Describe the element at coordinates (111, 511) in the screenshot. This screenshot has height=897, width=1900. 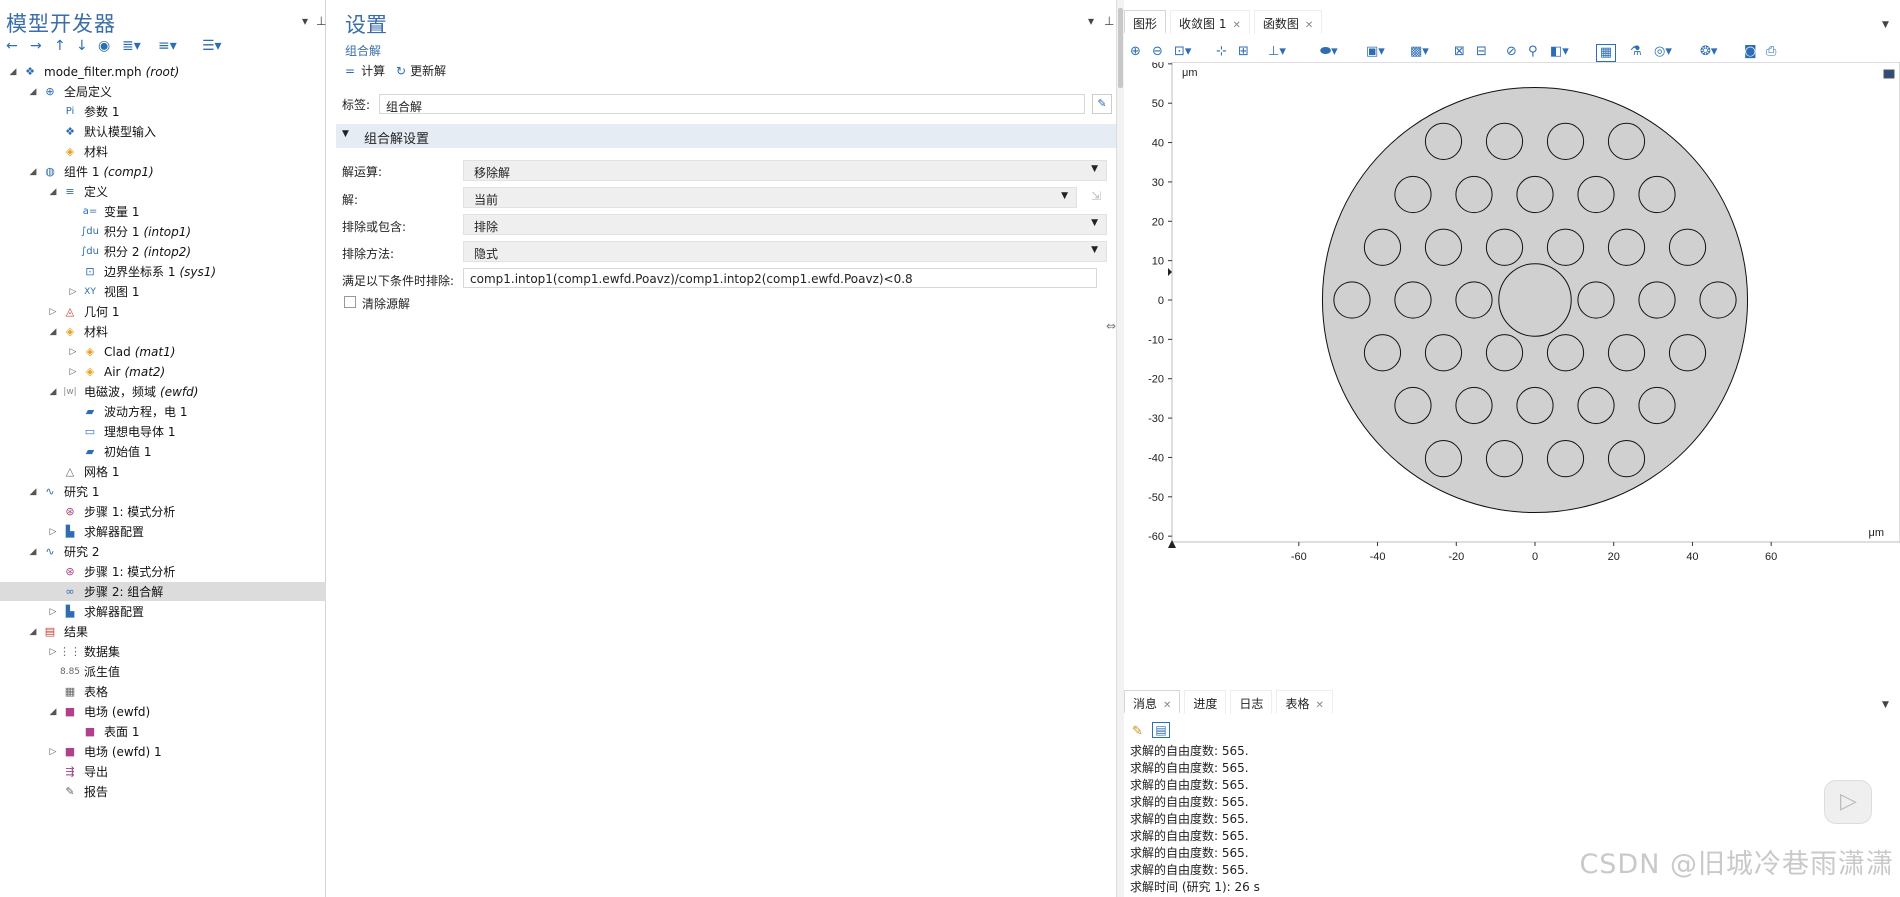
I see `tree-node-study1-step1: ⊛ 步骤 1: 模式分析` at that location.